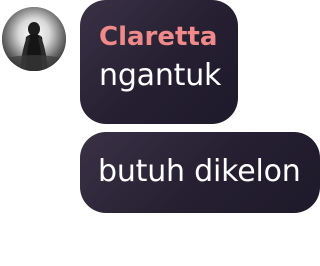  Describe the element at coordinates (158, 37) in the screenshot. I see `sender-name: Claretta` at that location.